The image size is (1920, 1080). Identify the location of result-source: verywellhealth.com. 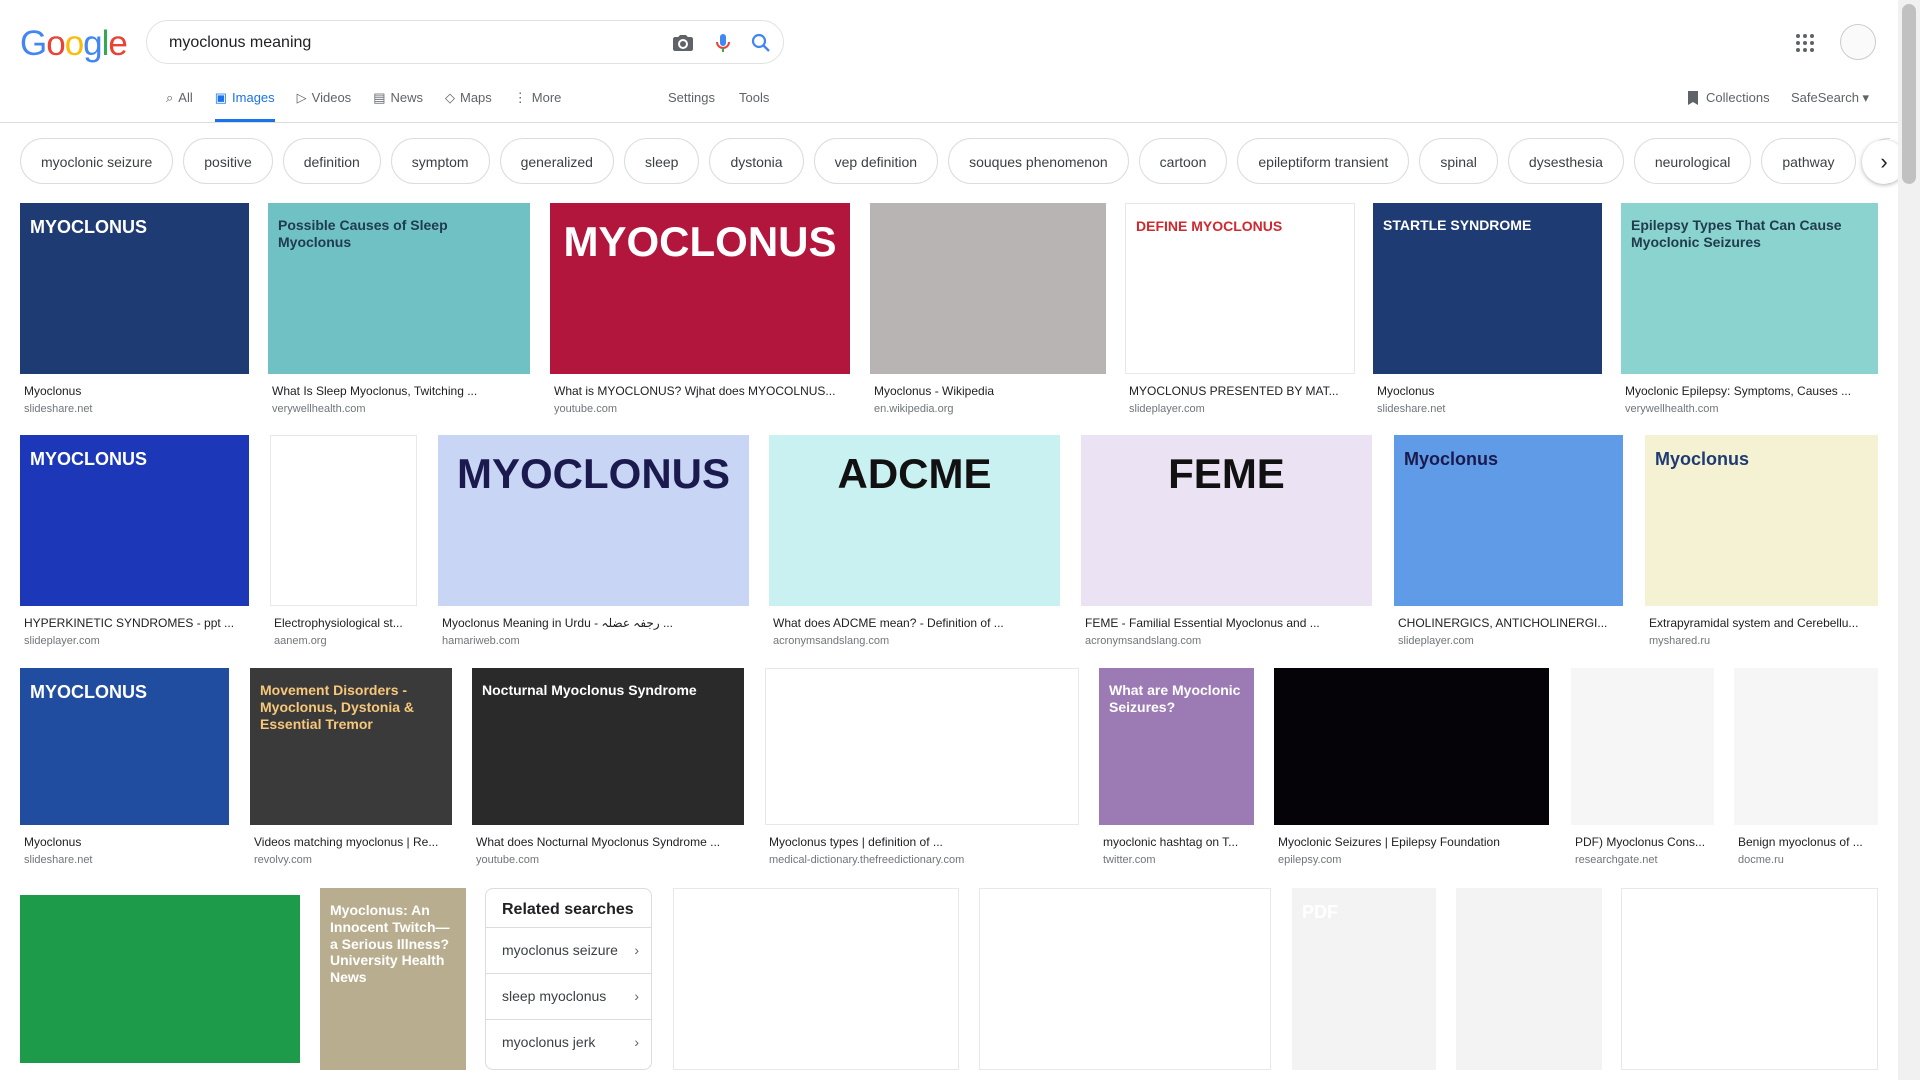
(399, 409).